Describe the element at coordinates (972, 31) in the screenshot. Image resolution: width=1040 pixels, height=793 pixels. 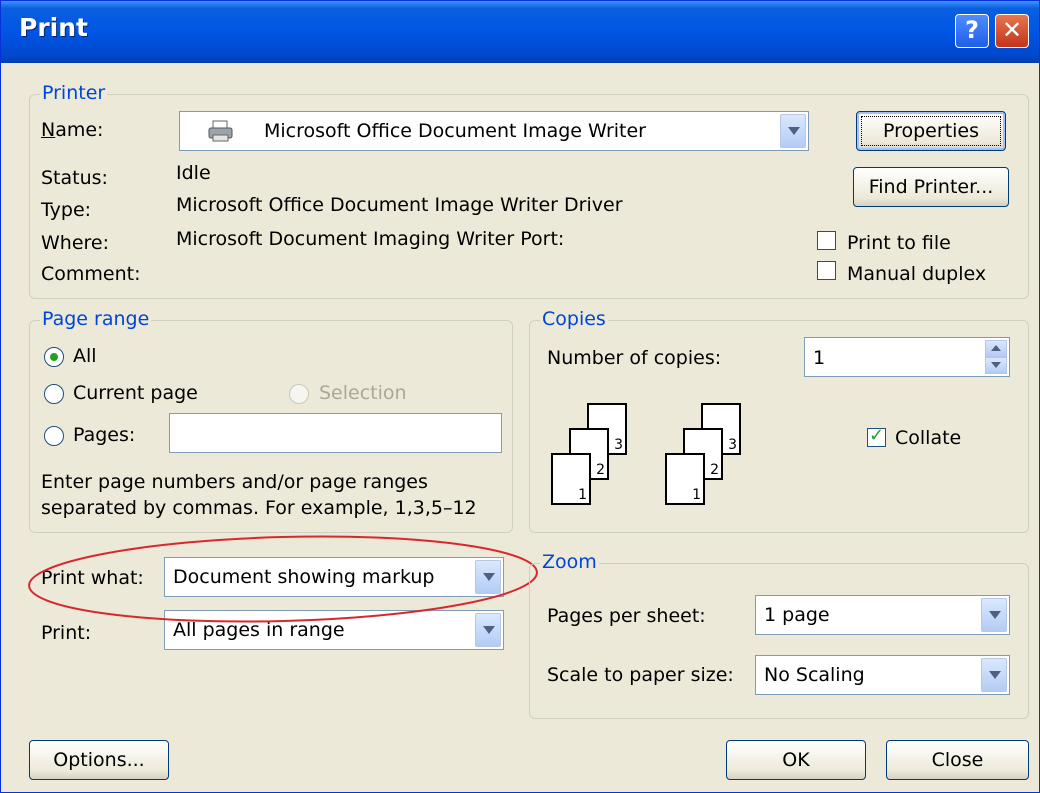
I see `question-icon: ?` at that location.